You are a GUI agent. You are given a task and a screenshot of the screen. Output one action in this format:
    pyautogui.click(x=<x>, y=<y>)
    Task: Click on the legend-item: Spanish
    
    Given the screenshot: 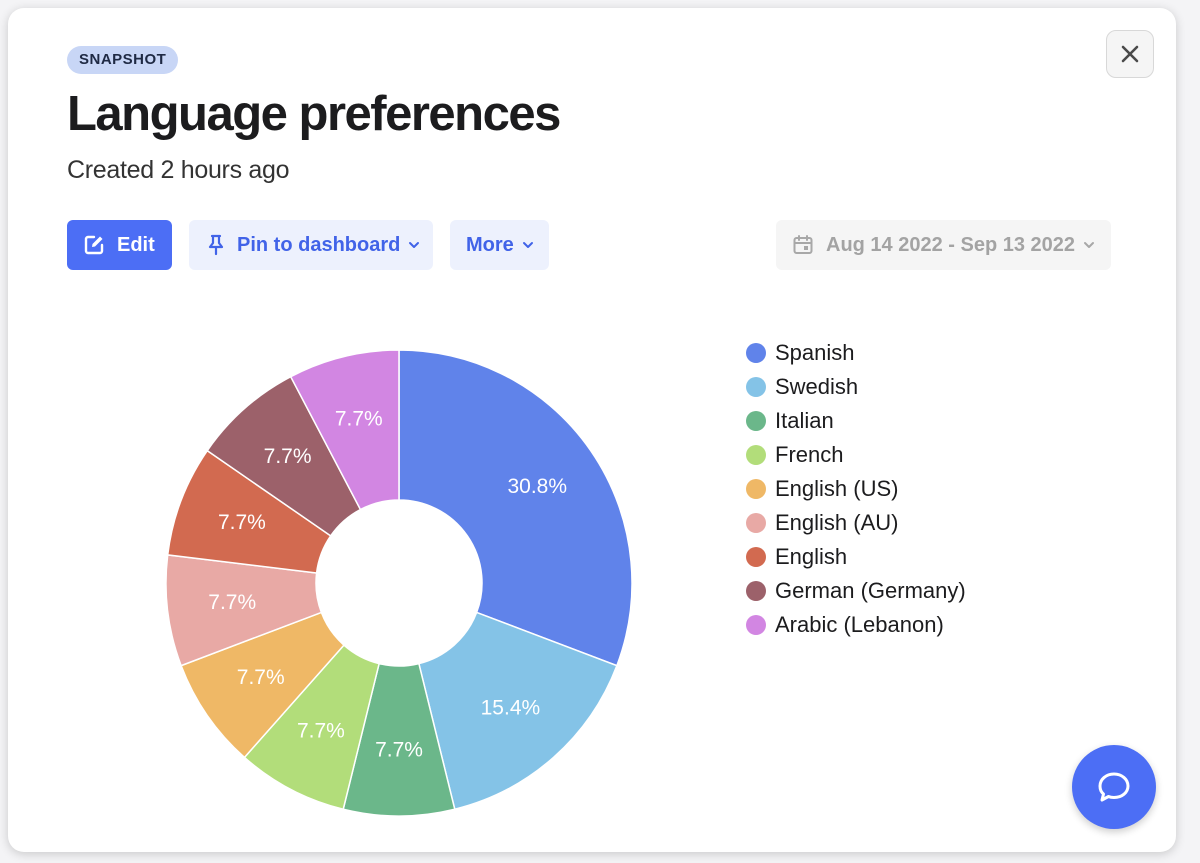 What is the action you would take?
    pyautogui.click(x=856, y=353)
    